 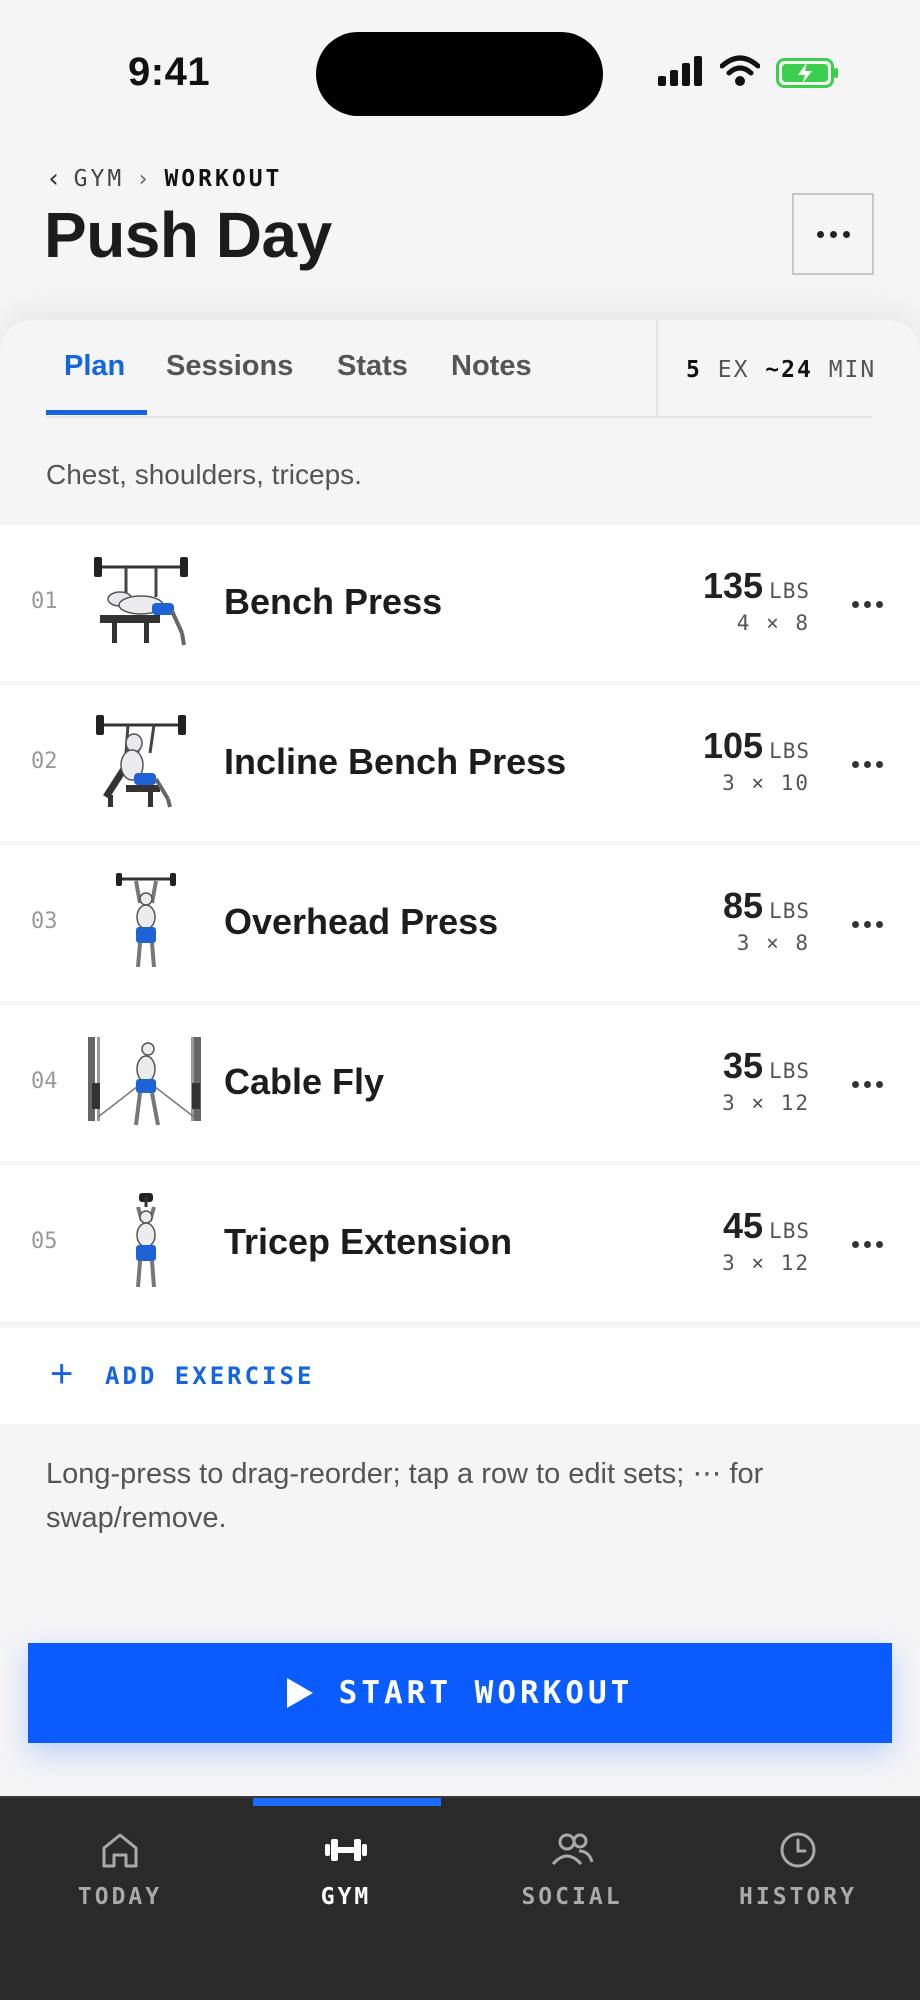 What do you see at coordinates (460, 603) in the screenshot?
I see `exercise-row: 01 Bench Press 135 LBS 4 × 8` at bounding box center [460, 603].